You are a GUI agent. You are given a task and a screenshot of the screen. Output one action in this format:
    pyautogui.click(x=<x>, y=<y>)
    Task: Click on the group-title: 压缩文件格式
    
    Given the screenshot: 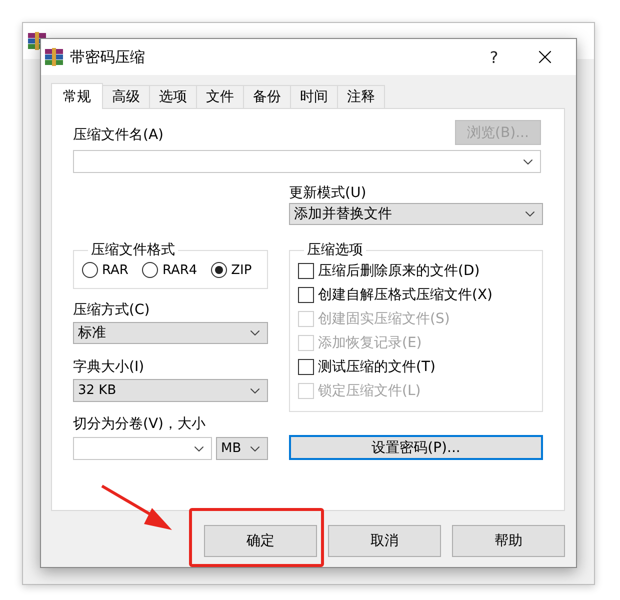 What is the action you would take?
    pyautogui.click(x=133, y=250)
    